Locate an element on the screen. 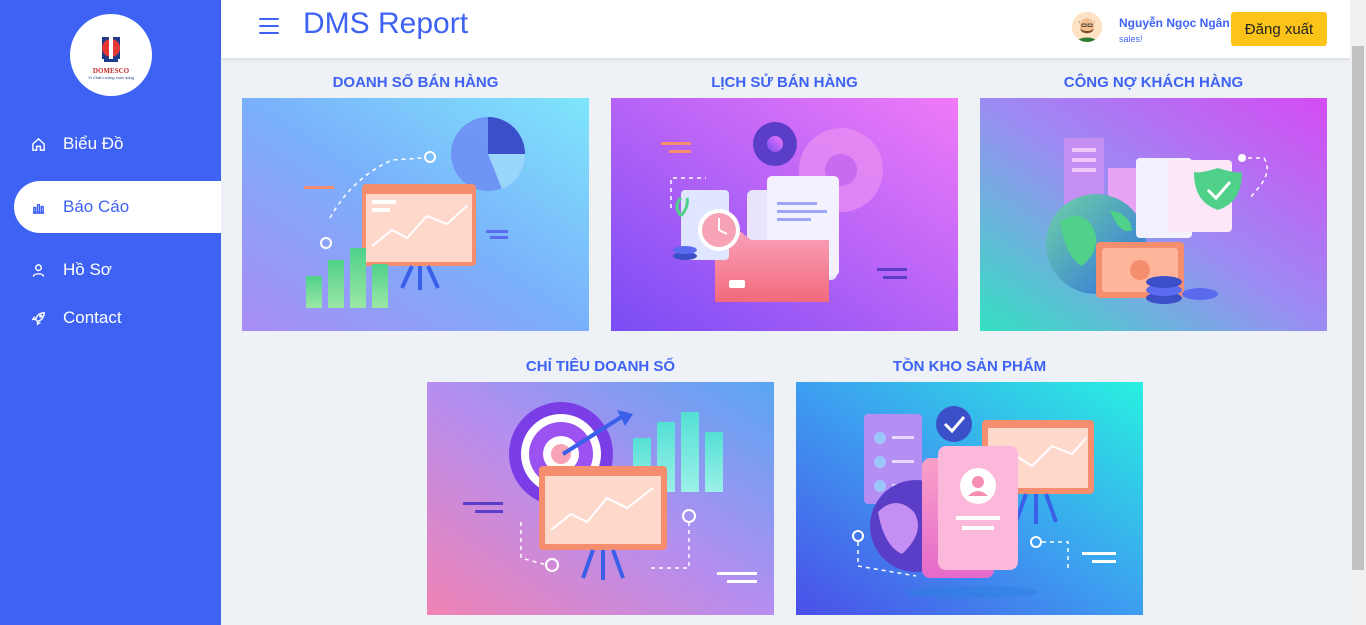 This screenshot has height=625, width=1366. logout-button: Đăng xuất is located at coordinates (1279, 29).